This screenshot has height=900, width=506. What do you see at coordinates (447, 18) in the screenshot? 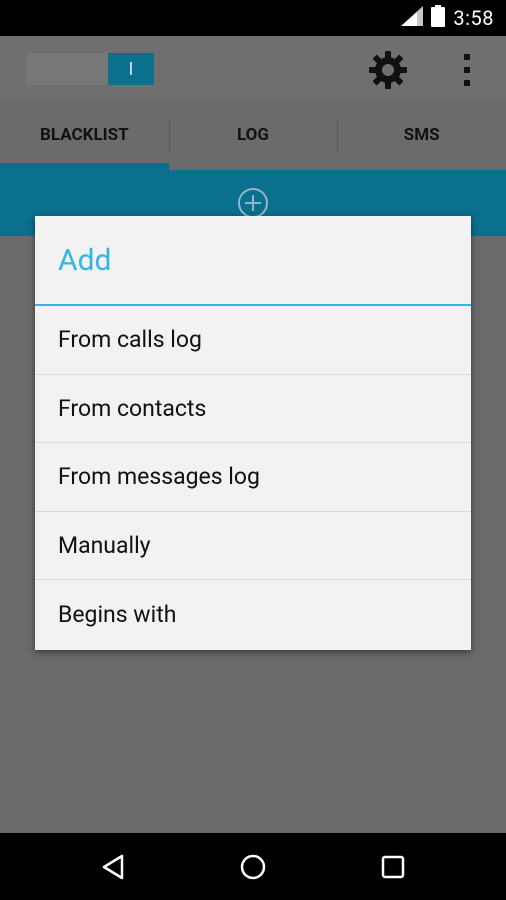
I see `status-icons: 3:58` at bounding box center [447, 18].